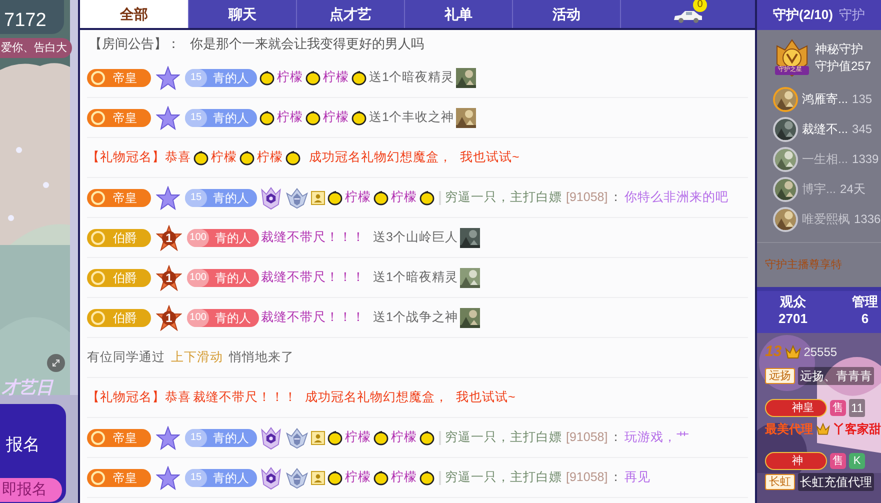  I want to click on gift-text: 送1个战争之神, so click(415, 317).